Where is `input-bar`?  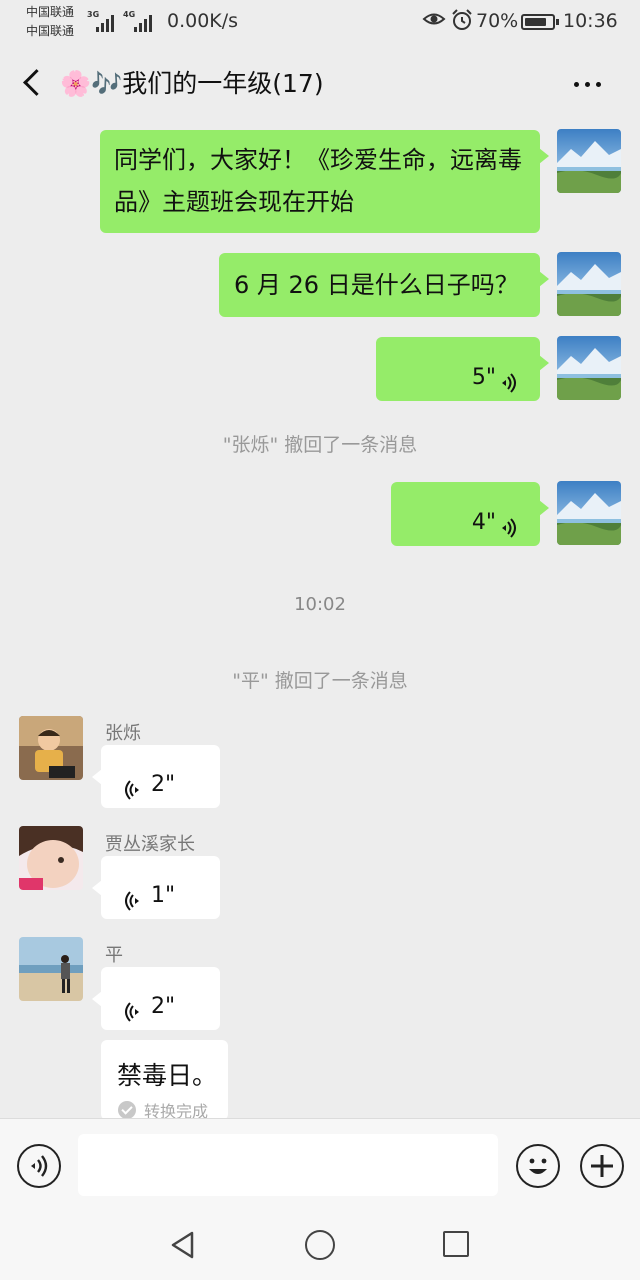
input-bar is located at coordinates (320, 1164).